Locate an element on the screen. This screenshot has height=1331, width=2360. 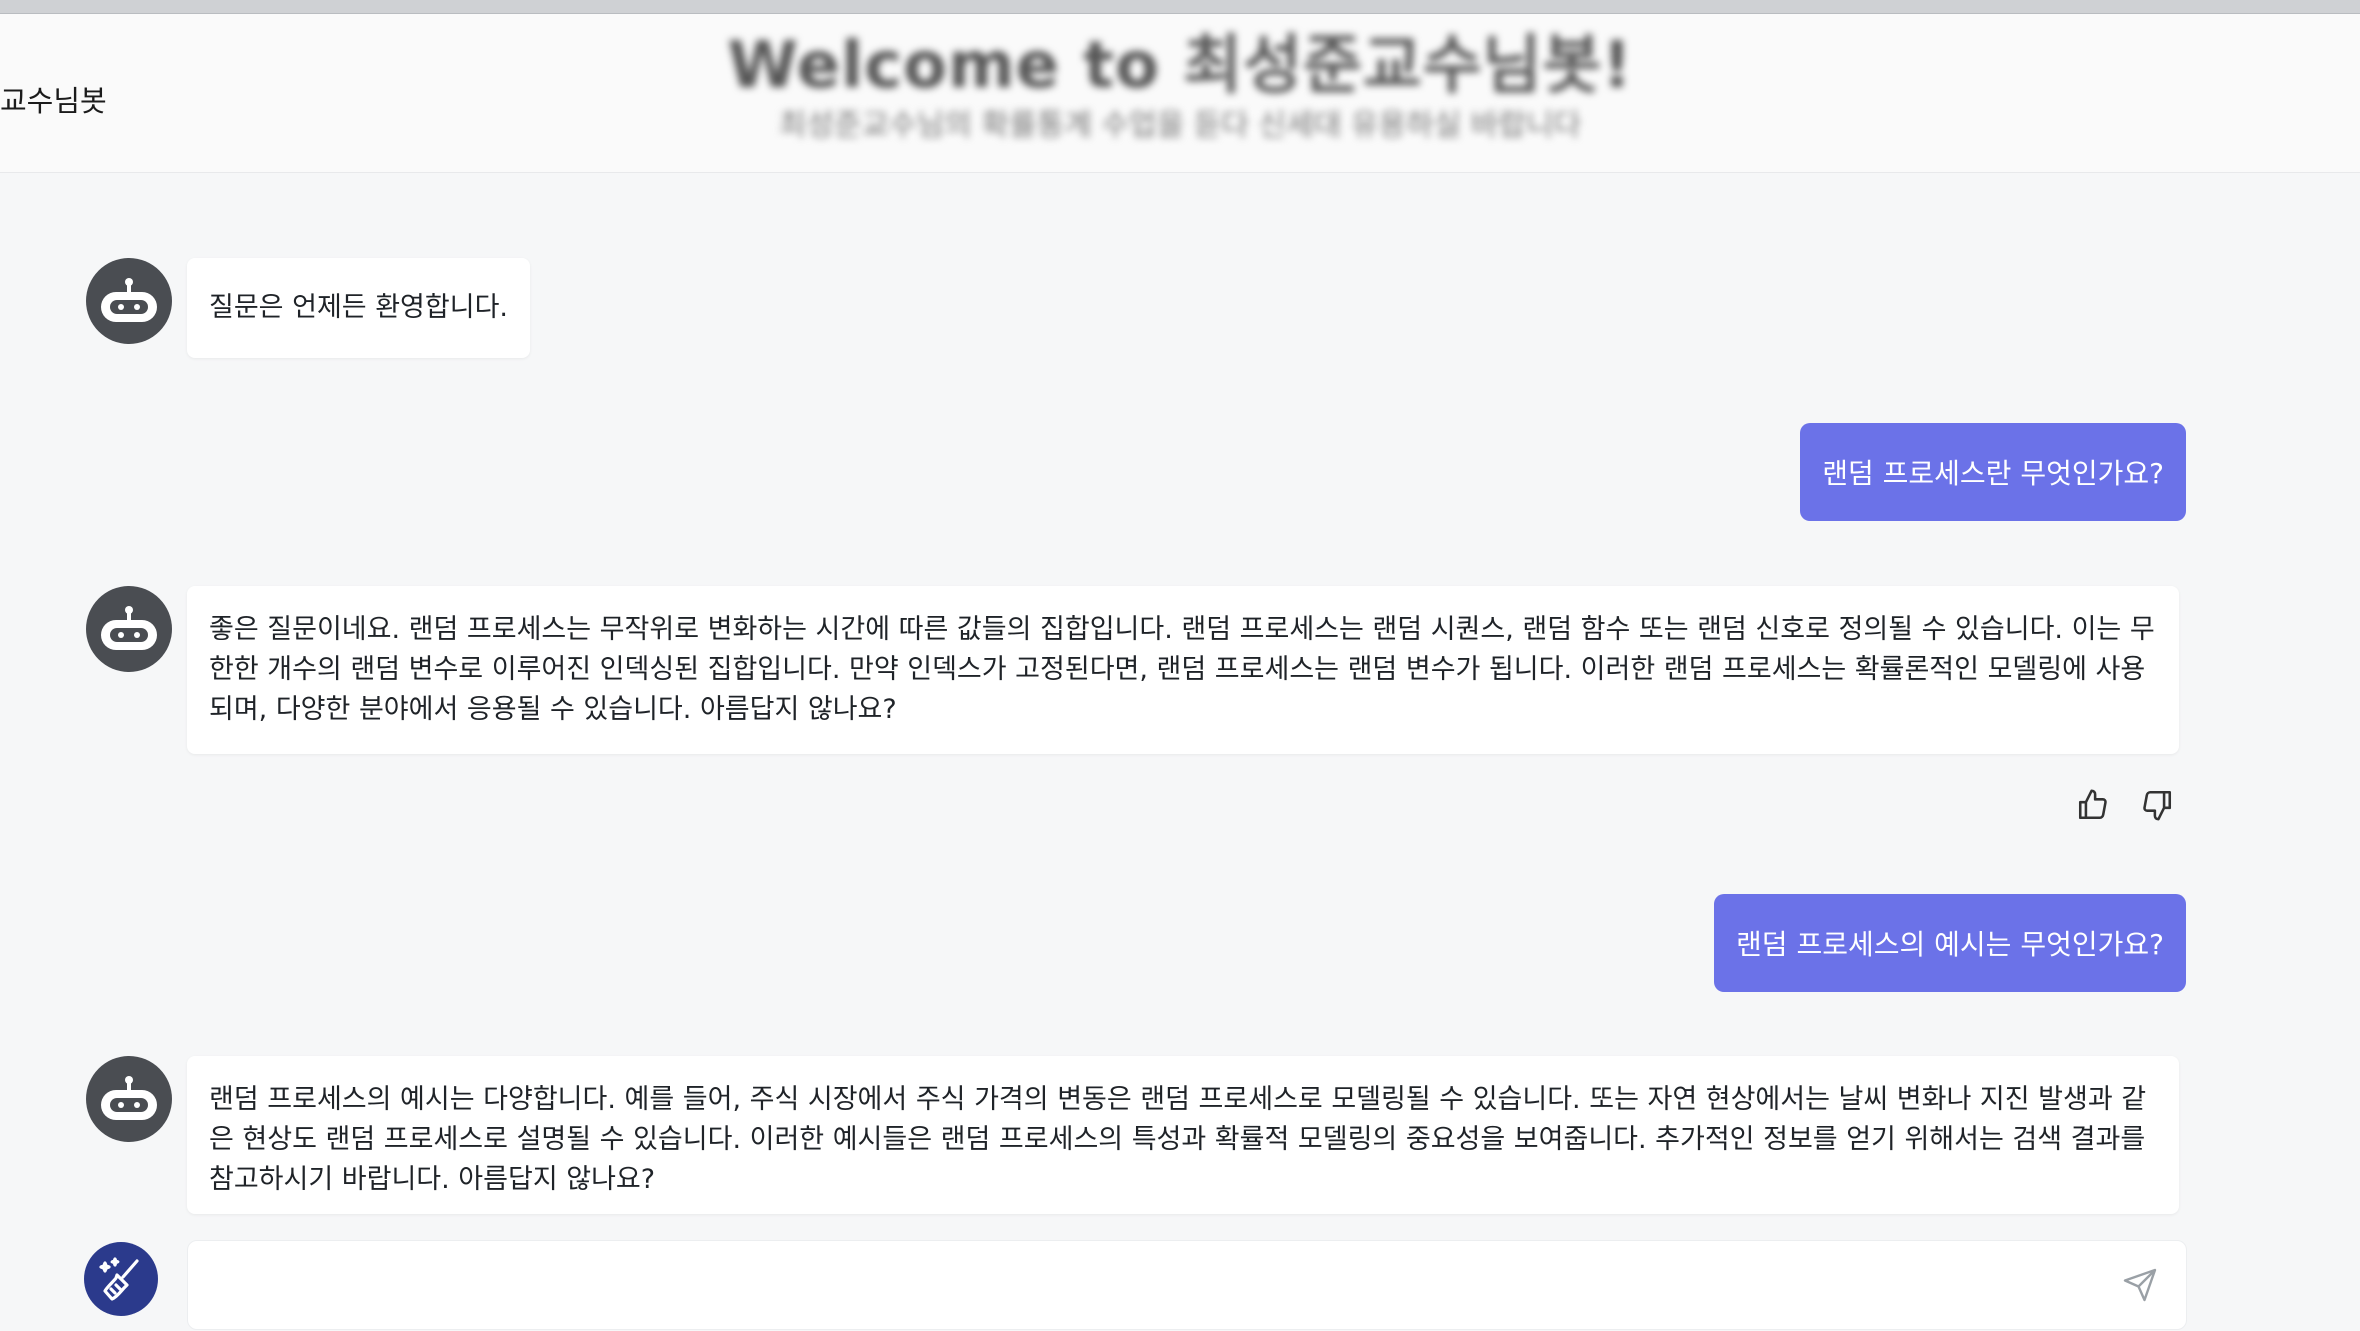
bot-message-text: 질문은 언제든 환영합니다. is located at coordinates (358, 307).